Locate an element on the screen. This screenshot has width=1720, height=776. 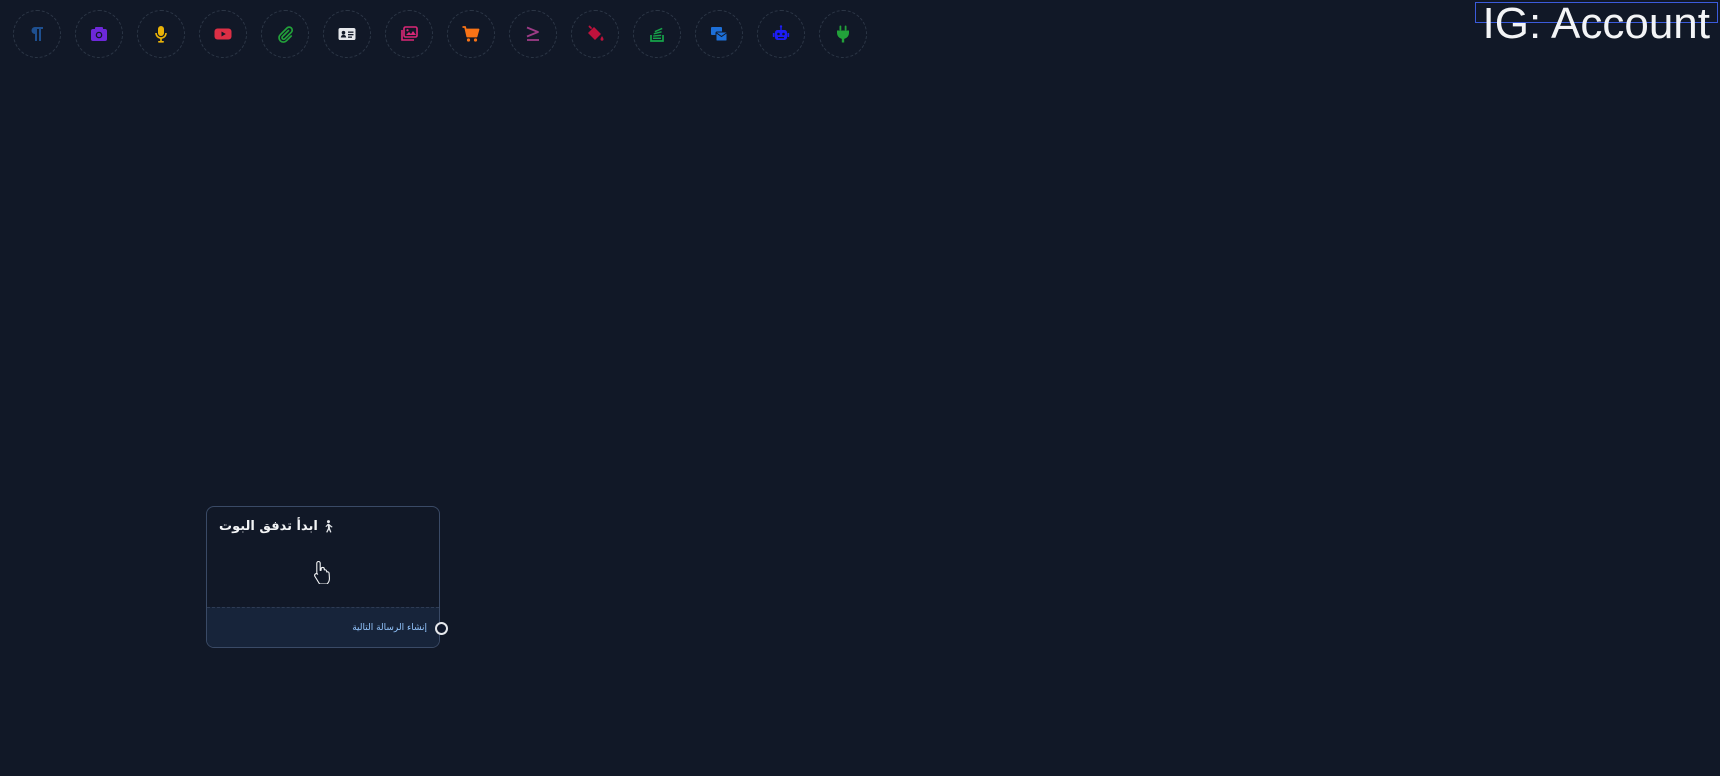
page-title: IG: Account is located at coordinates (1591, 24).